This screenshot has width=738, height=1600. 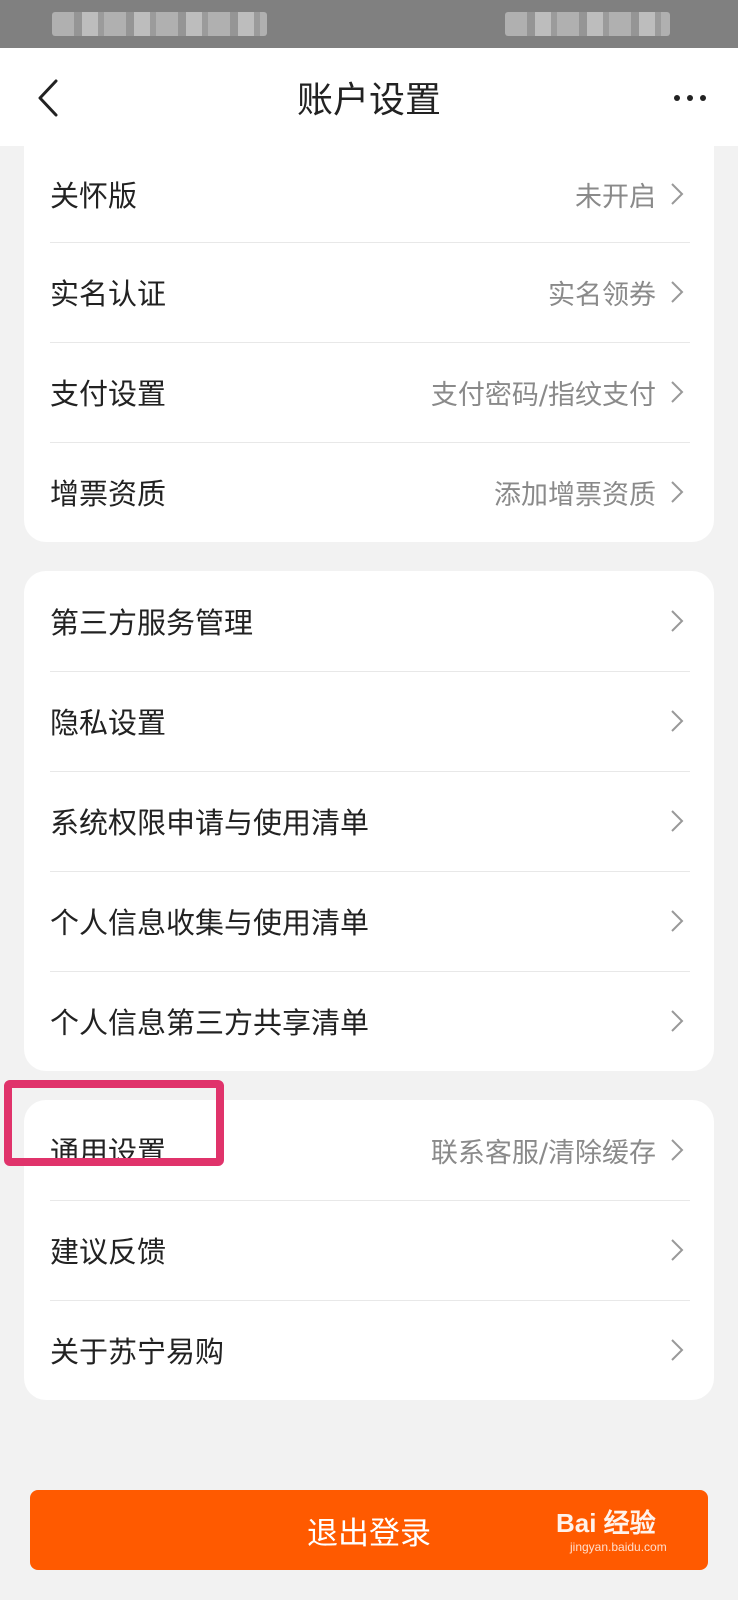 I want to click on row-feedback: 建议反馈, so click(x=369, y=1250).